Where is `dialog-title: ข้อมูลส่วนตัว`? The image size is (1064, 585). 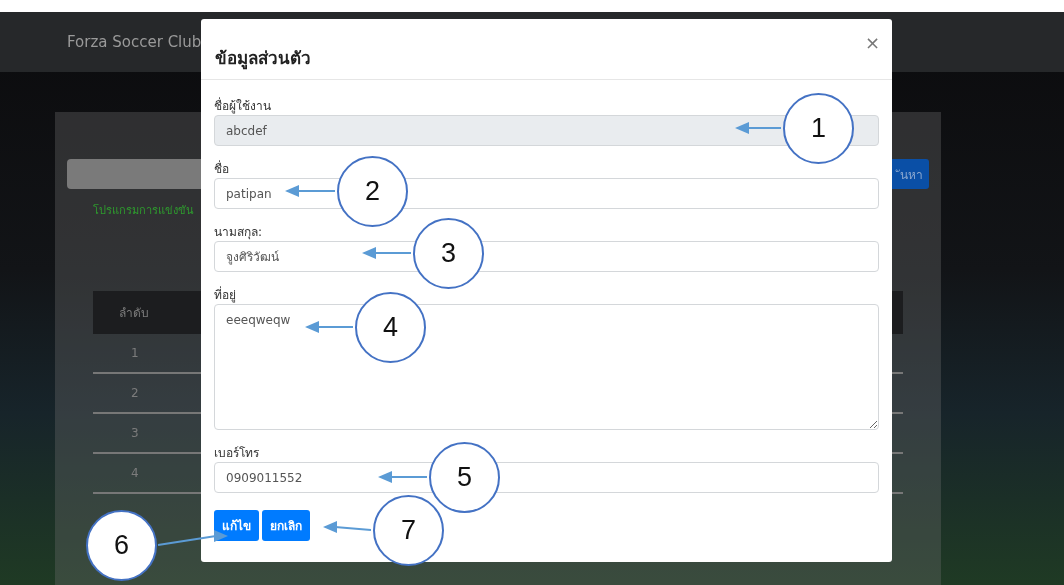 dialog-title: ข้อมูลส่วนตัว is located at coordinates (263, 59).